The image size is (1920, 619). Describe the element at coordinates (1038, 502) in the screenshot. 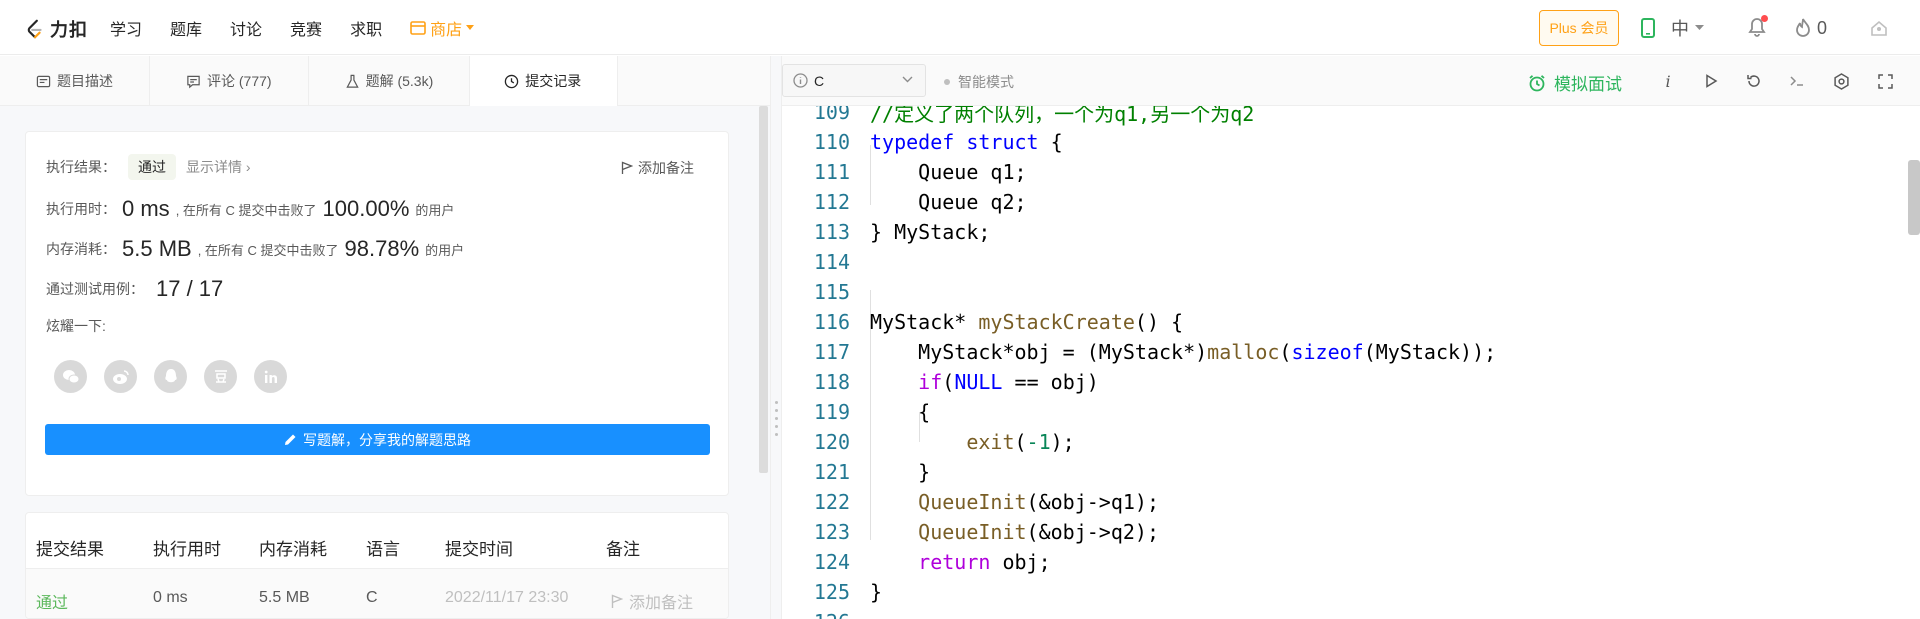

I see `code-text: QueueInit(&obj->q1);` at that location.